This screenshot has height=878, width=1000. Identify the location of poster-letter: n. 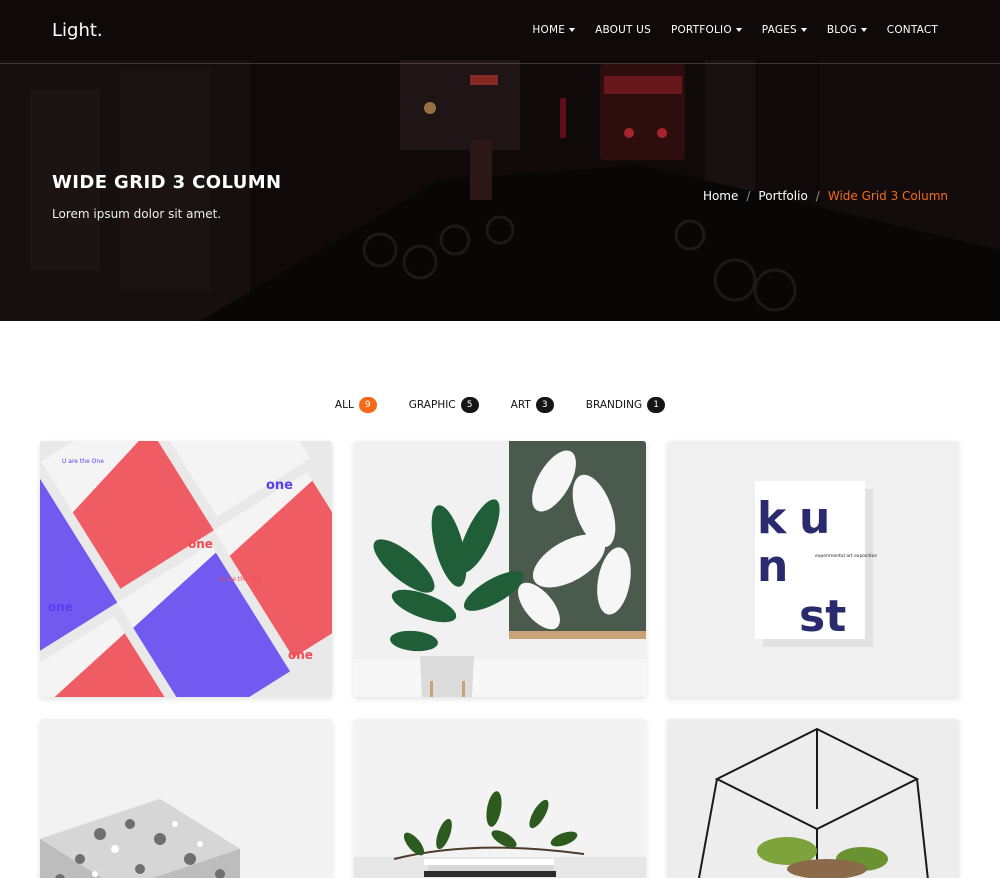
(772, 566).